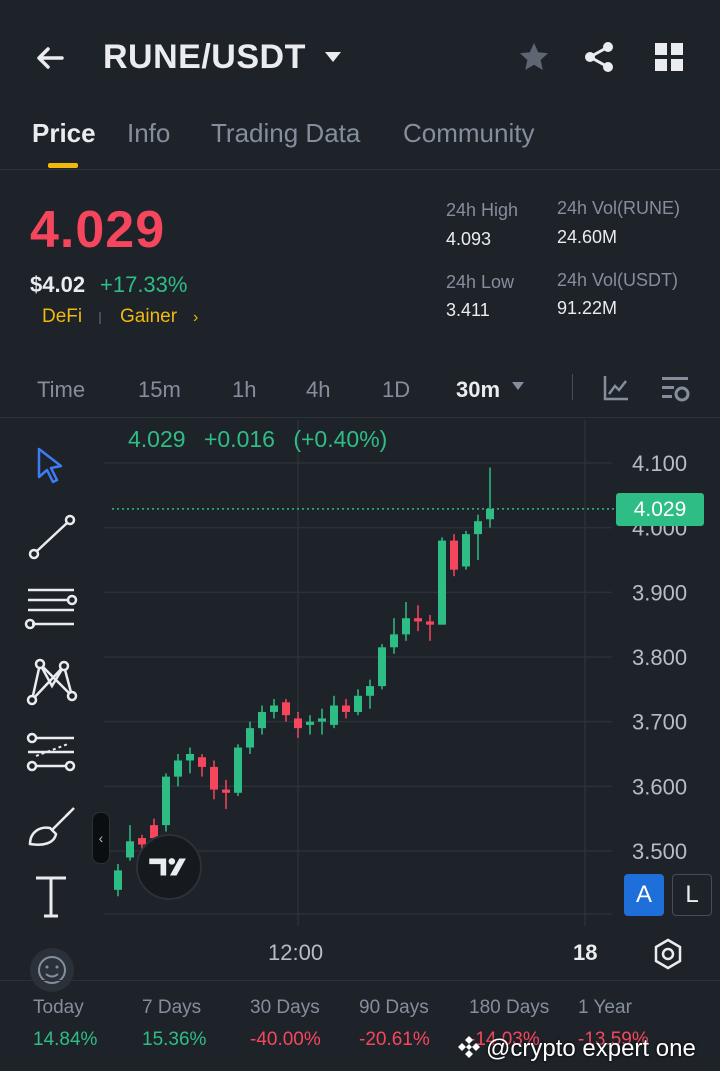 Image resolution: width=720 pixels, height=1071 pixels. I want to click on current-price-tag: 4.029, so click(660, 509).